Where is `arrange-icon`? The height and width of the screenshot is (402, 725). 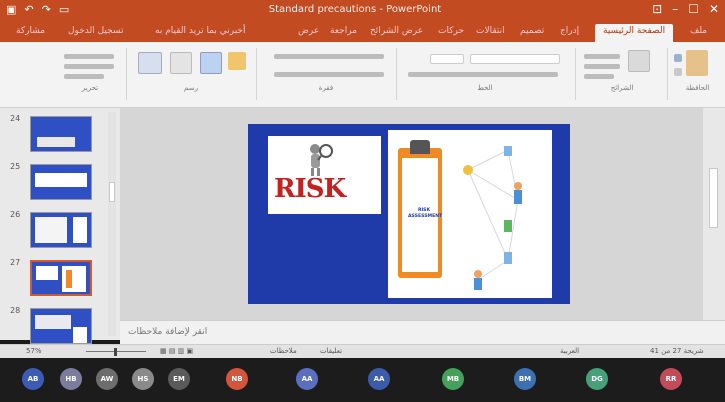 arrange-icon is located at coordinates (181, 63).